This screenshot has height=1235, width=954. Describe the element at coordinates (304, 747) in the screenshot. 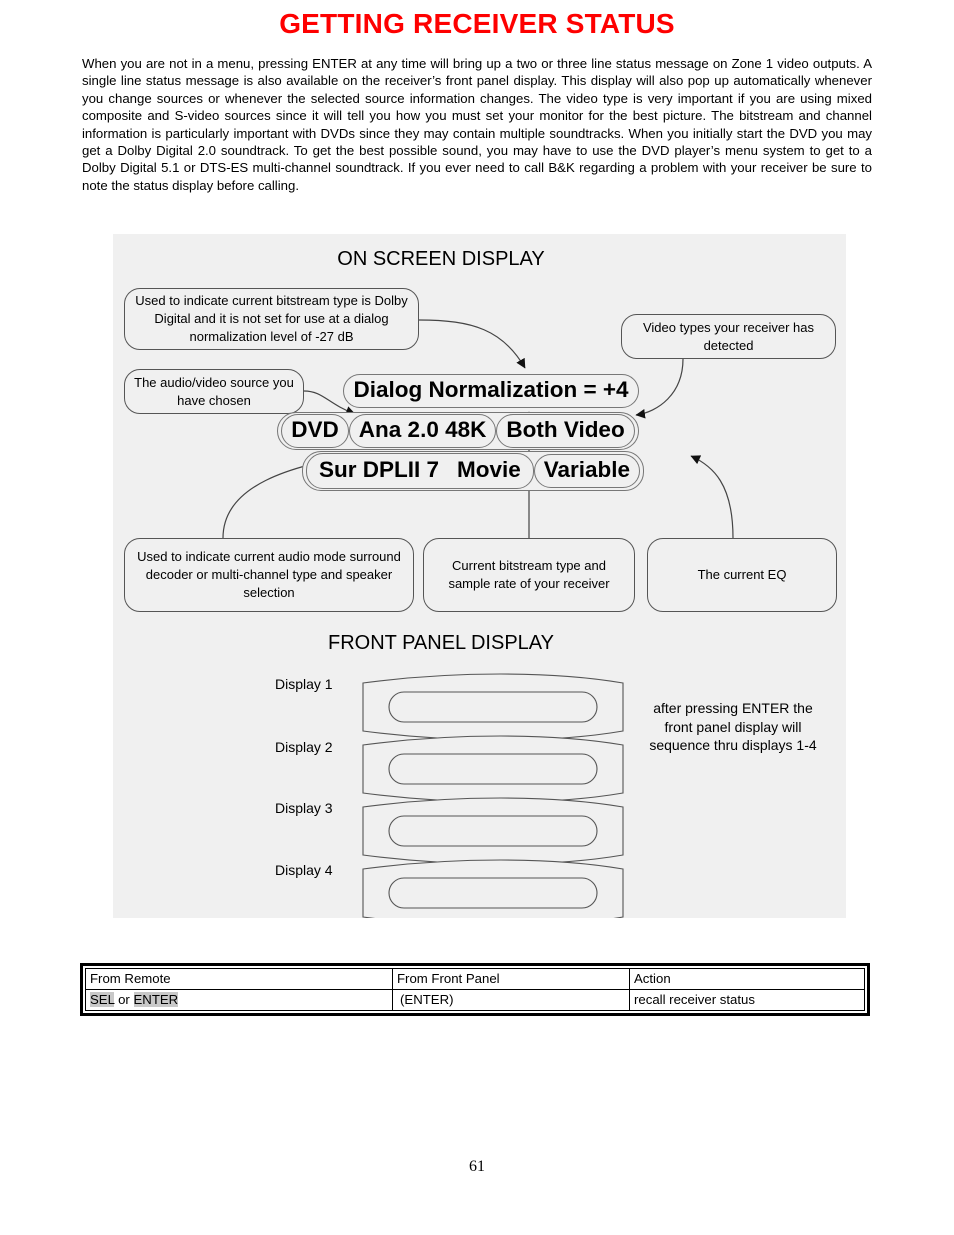

I see `front-panel-label-2: Display 2` at that location.